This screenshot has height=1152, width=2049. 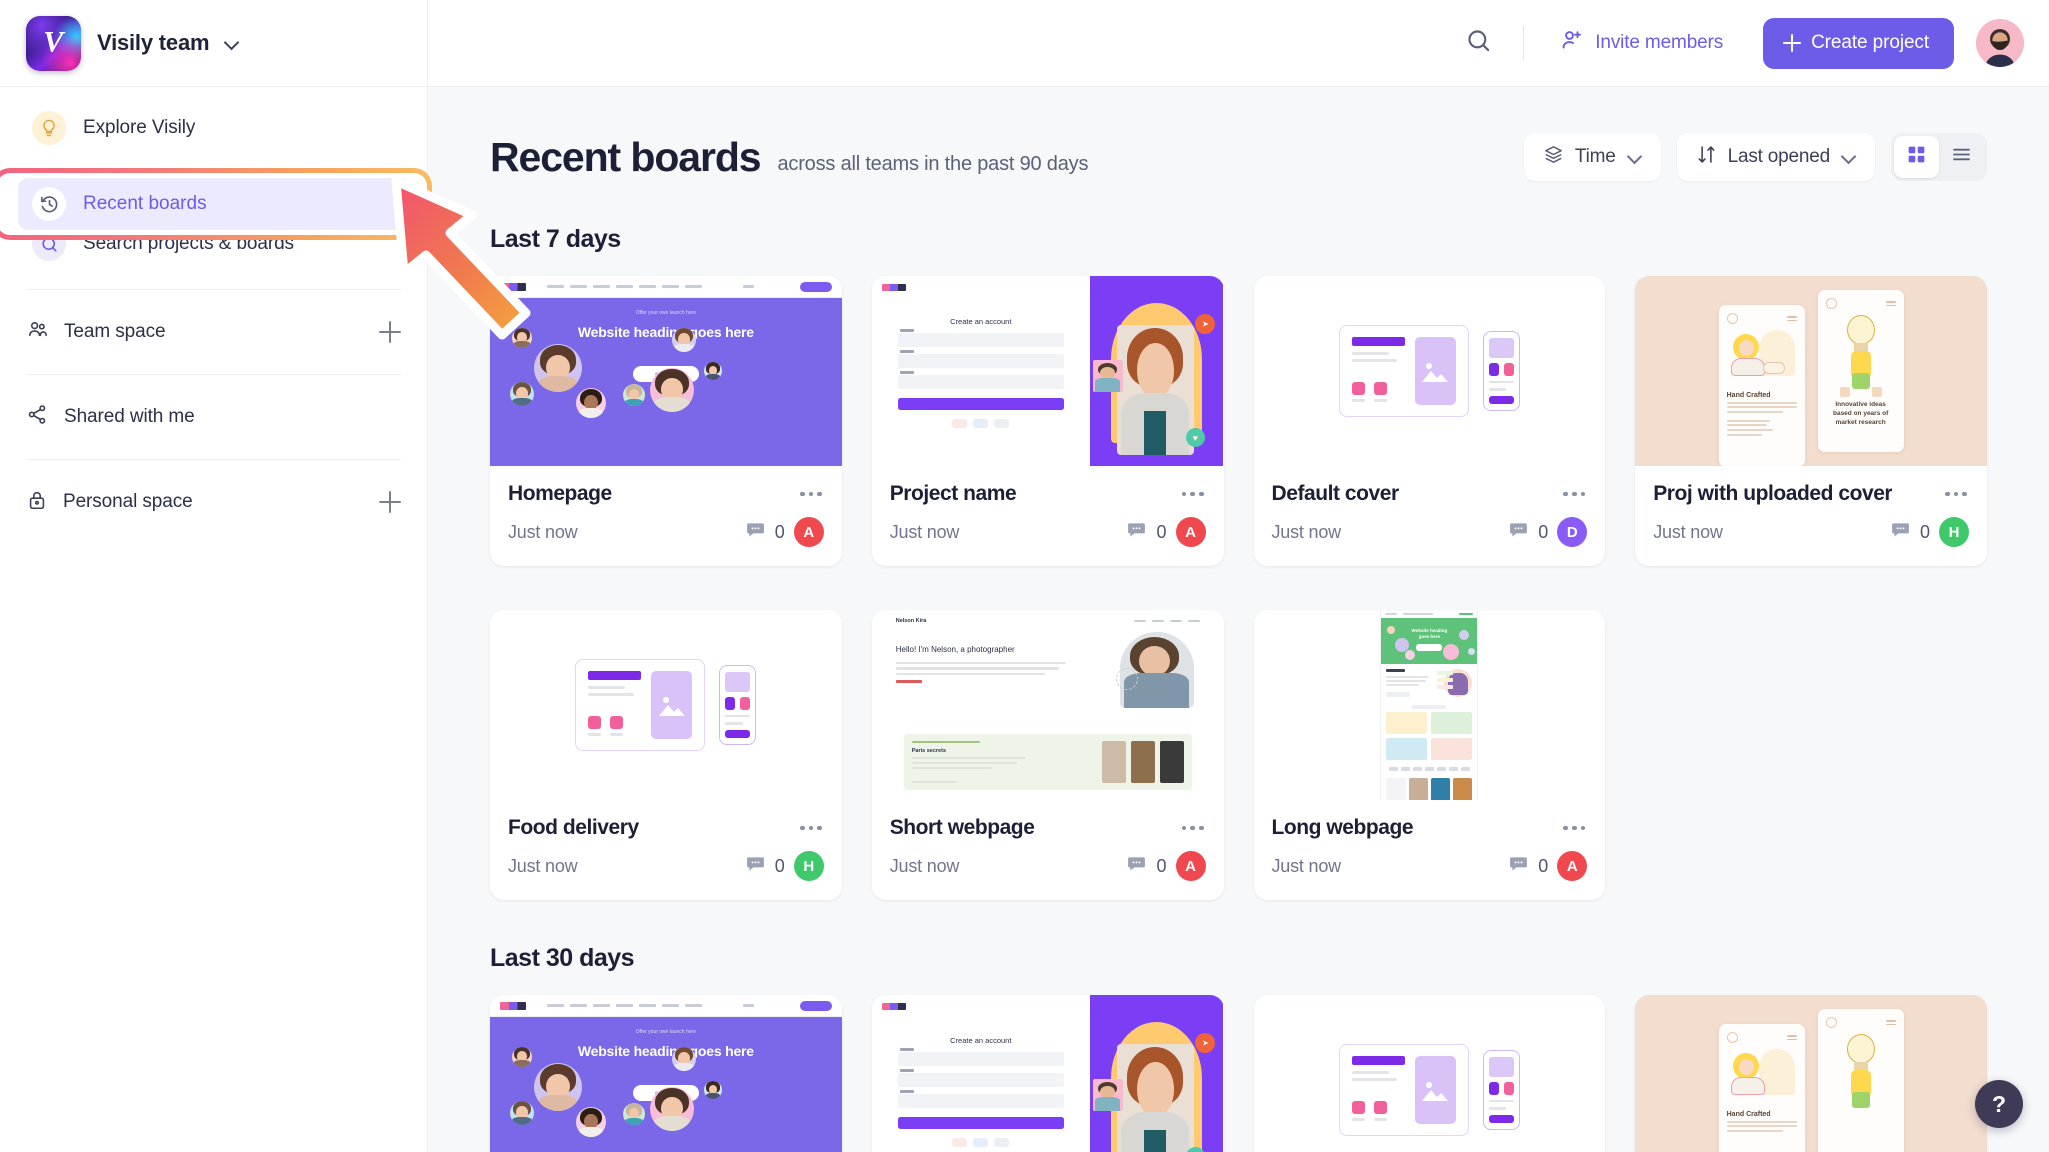 I want to click on board-meta: Short webpage Just now 0 A, so click(x=1048, y=850).